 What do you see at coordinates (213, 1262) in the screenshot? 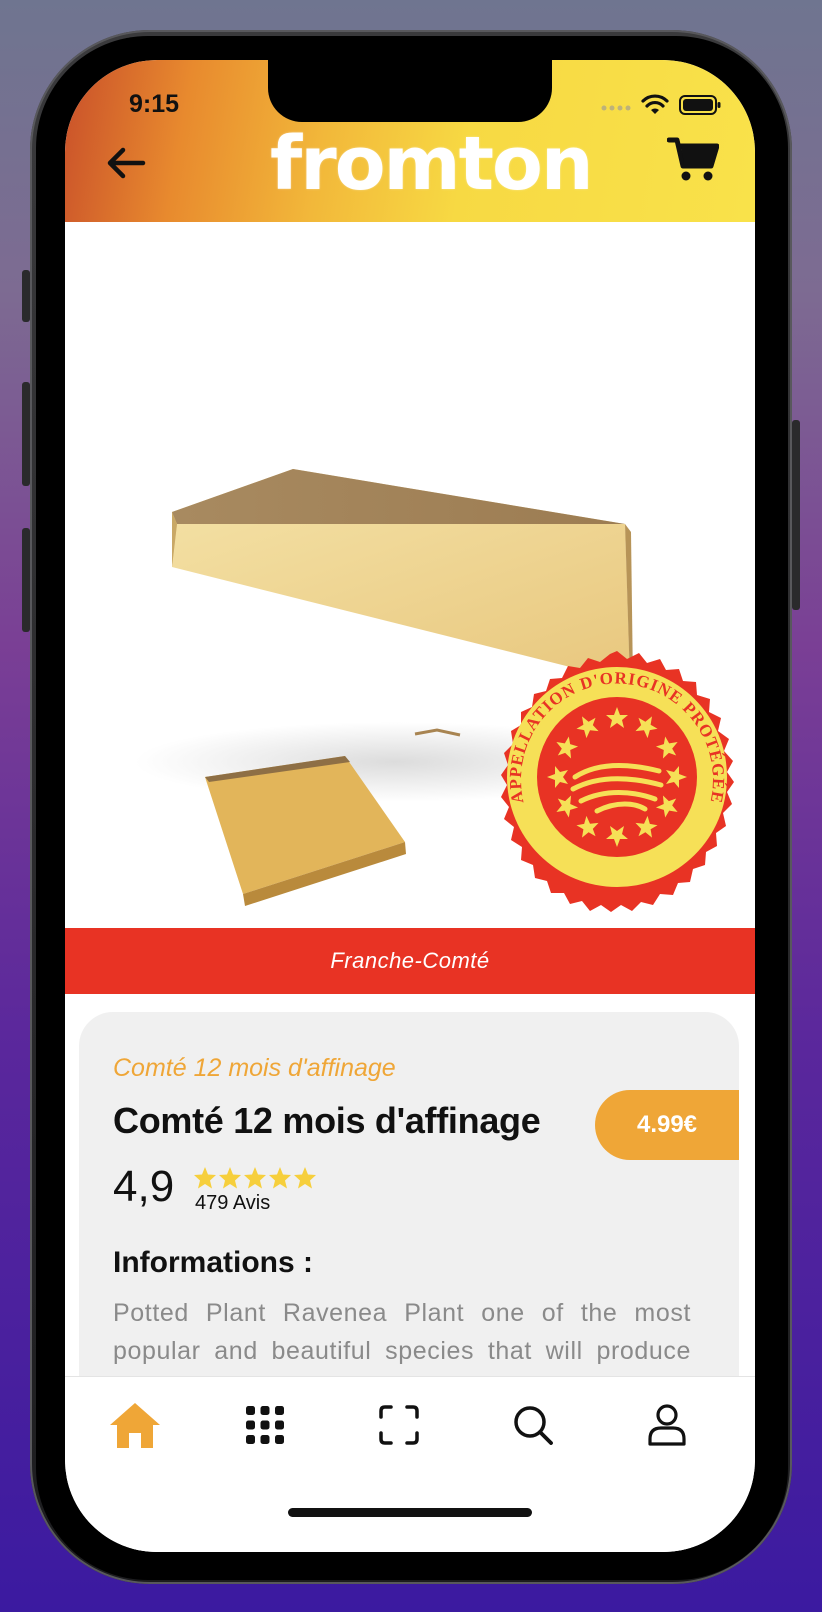
I see `info-heading: Informations :` at bounding box center [213, 1262].